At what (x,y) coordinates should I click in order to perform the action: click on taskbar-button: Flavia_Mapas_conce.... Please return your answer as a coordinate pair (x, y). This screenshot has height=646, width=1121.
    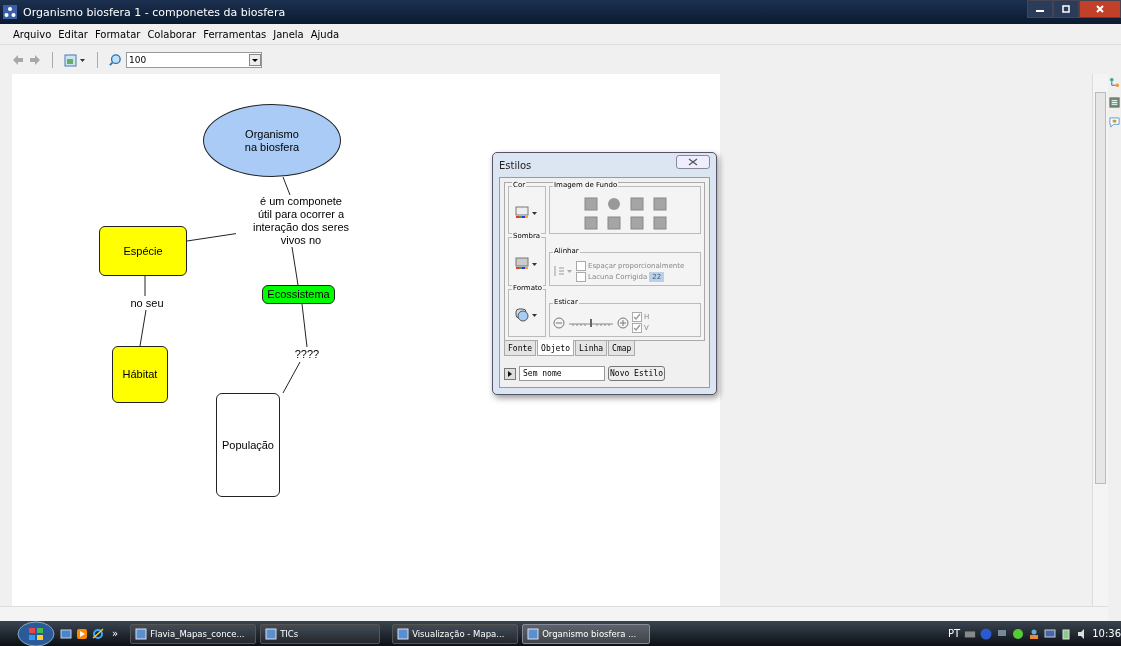
    Looking at the image, I should click on (193, 633).